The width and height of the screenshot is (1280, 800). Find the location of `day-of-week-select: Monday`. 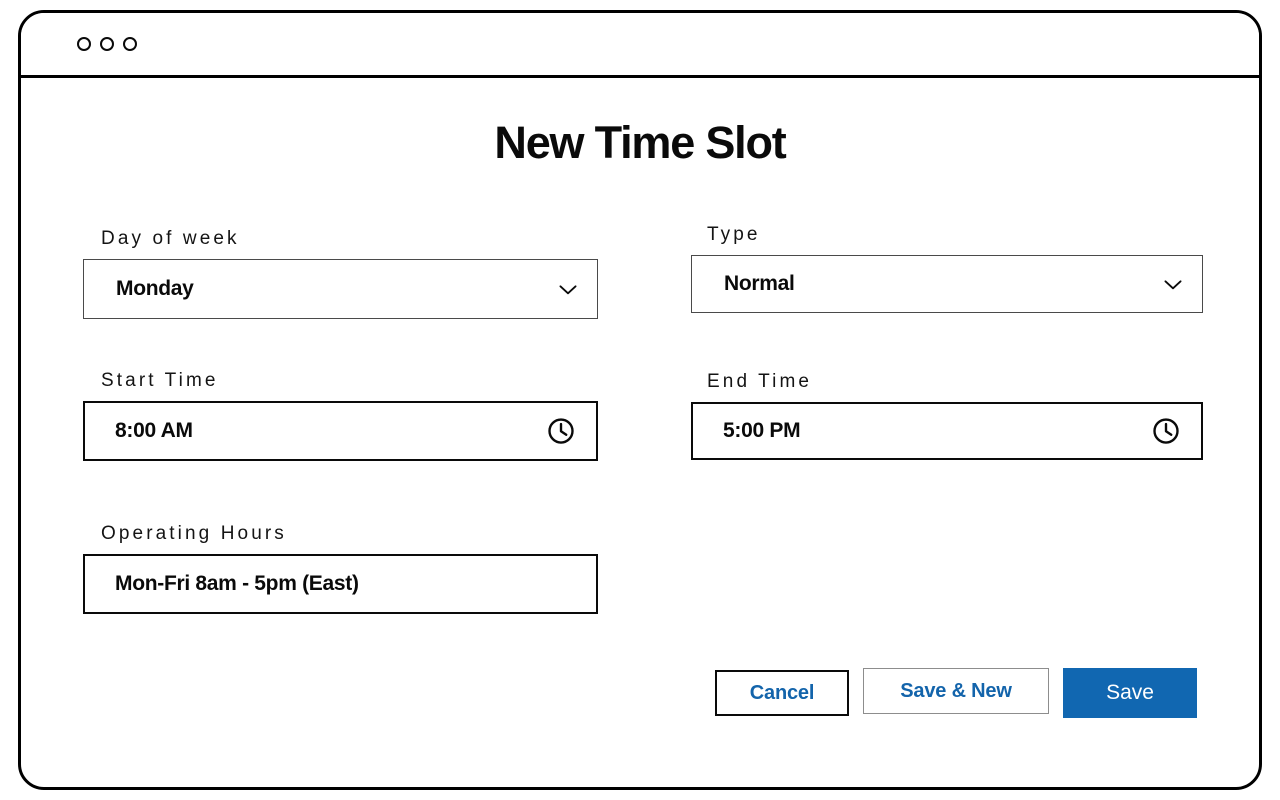

day-of-week-select: Monday is located at coordinates (340, 288).